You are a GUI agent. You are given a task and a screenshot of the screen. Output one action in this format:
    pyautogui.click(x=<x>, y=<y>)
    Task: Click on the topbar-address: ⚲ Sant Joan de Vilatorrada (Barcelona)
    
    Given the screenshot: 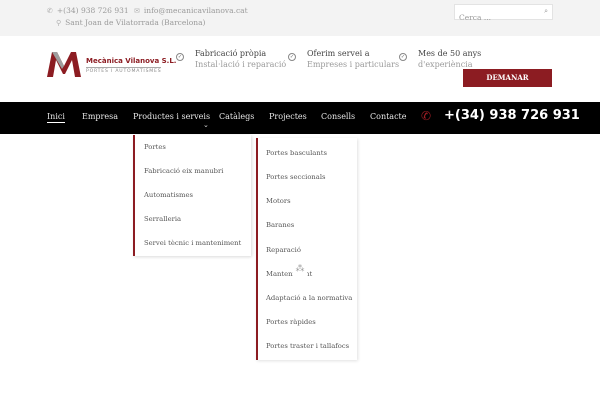 What is the action you would take?
    pyautogui.click(x=130, y=22)
    